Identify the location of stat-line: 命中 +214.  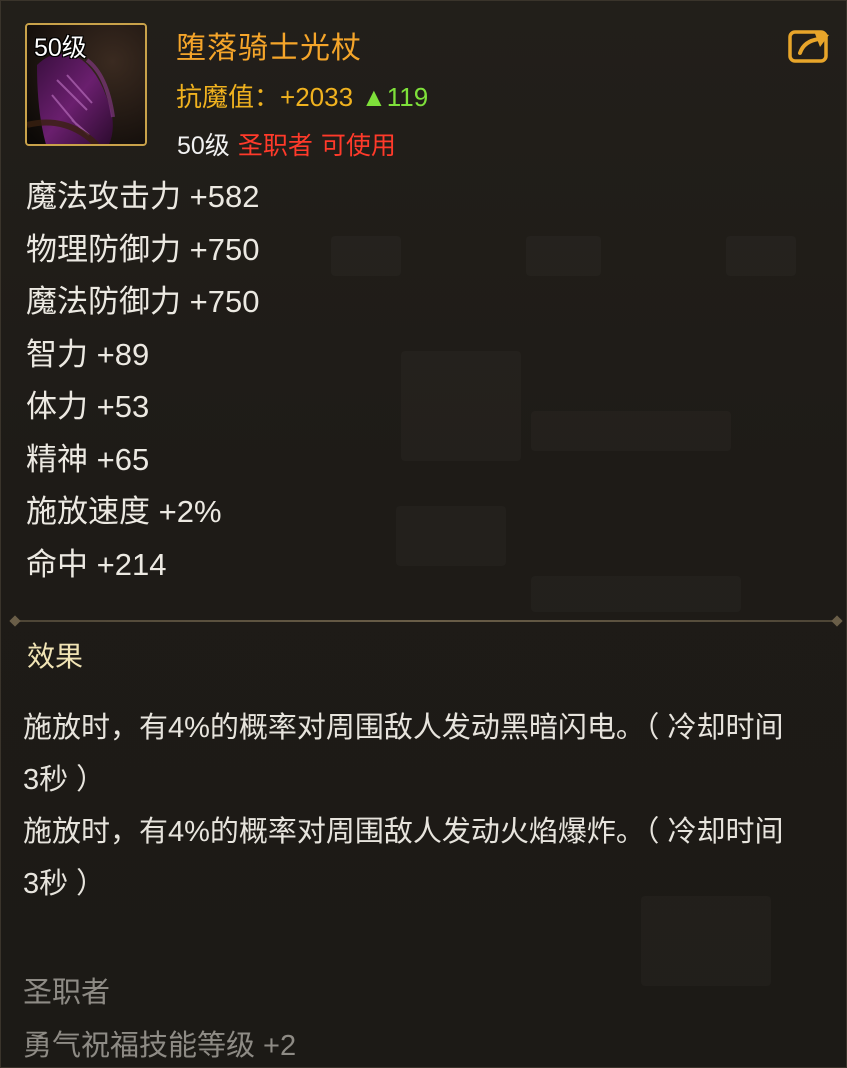
(96, 564).